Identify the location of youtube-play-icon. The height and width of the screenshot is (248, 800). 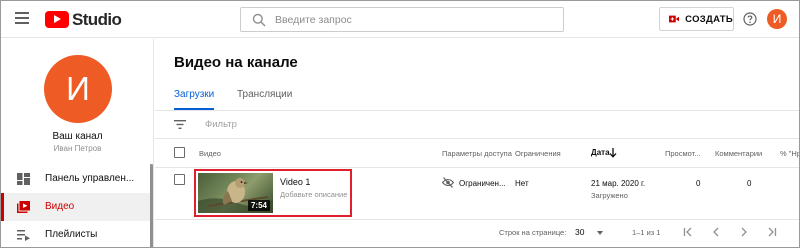
(57, 19).